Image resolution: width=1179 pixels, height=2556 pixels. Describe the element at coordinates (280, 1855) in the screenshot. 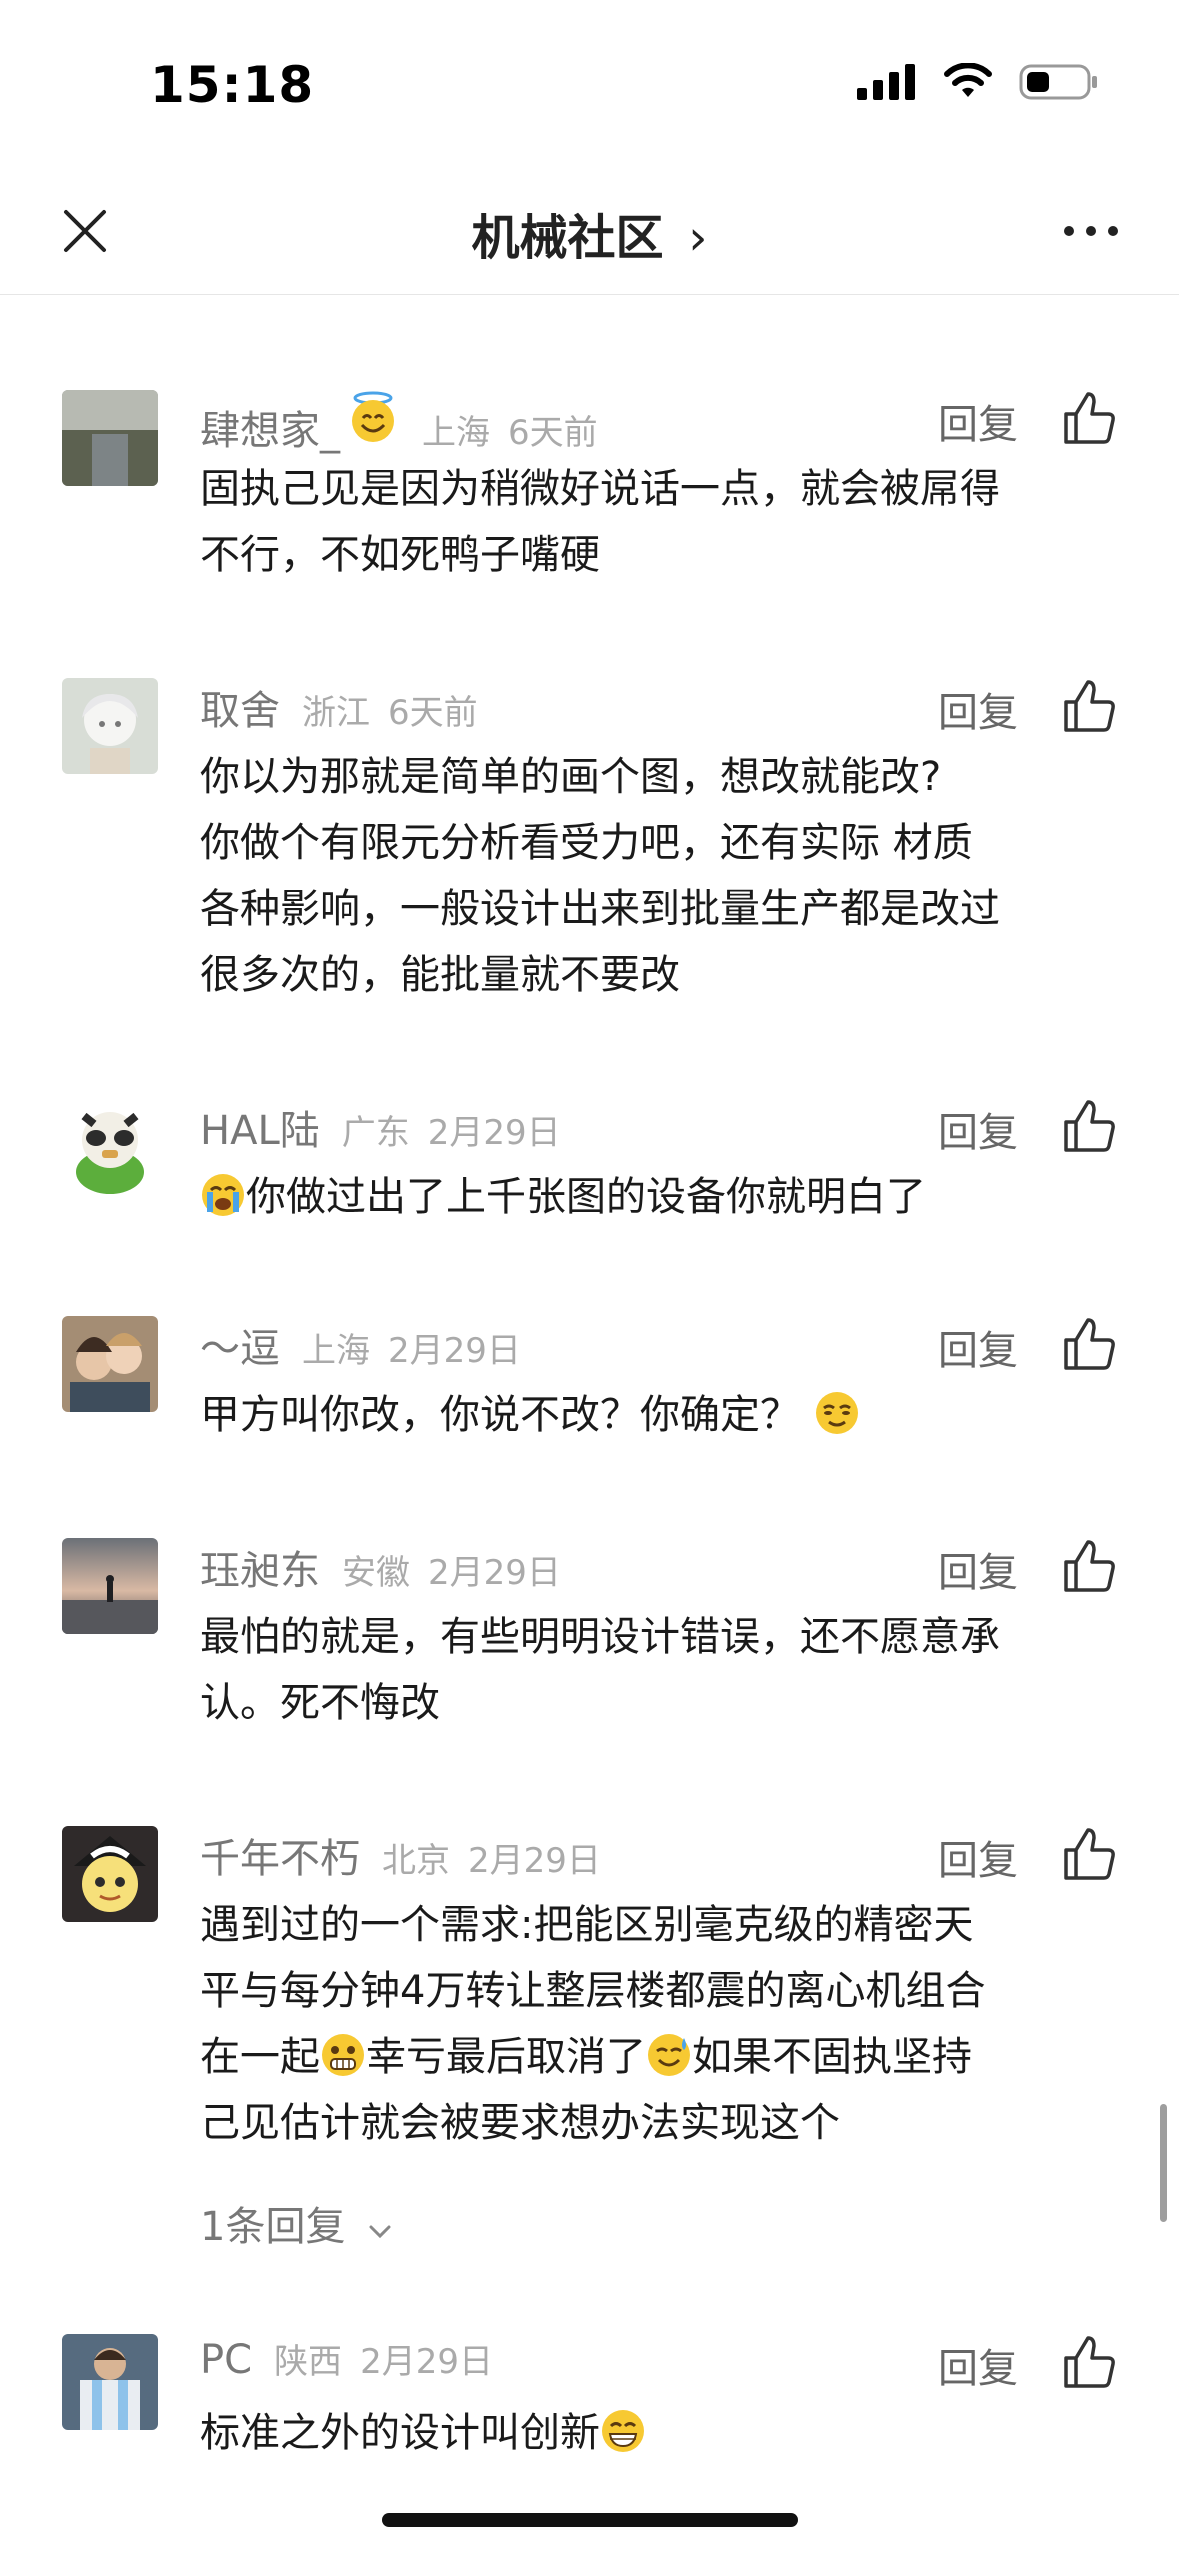

I see `username: 千年不朽` at that location.